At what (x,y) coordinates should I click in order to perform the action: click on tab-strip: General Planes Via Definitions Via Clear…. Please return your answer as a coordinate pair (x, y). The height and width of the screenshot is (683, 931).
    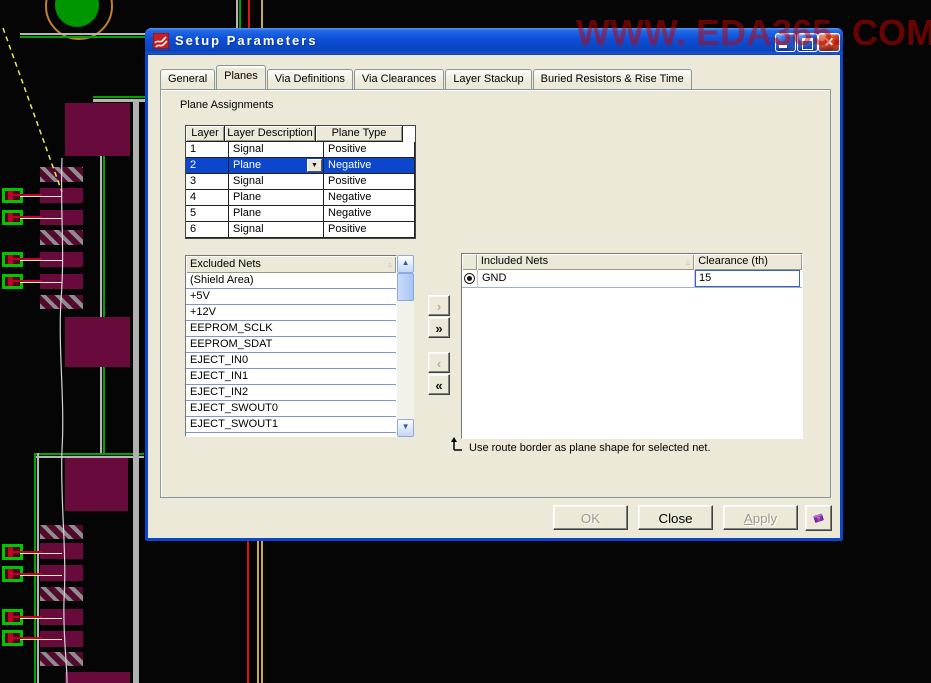
    Looking at the image, I should click on (426, 77).